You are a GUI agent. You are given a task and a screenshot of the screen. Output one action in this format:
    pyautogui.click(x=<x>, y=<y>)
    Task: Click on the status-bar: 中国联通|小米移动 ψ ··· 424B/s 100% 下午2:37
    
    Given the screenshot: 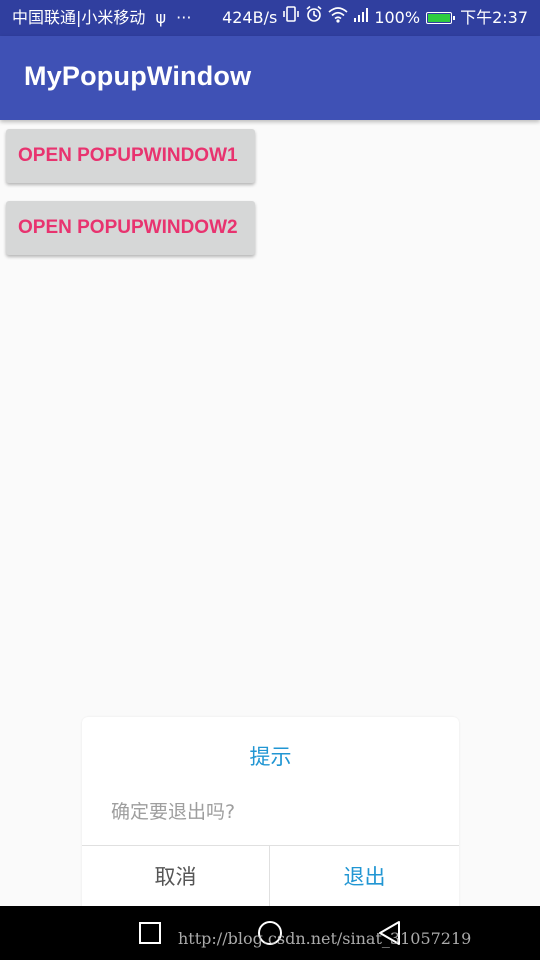 What is the action you would take?
    pyautogui.click(x=270, y=18)
    